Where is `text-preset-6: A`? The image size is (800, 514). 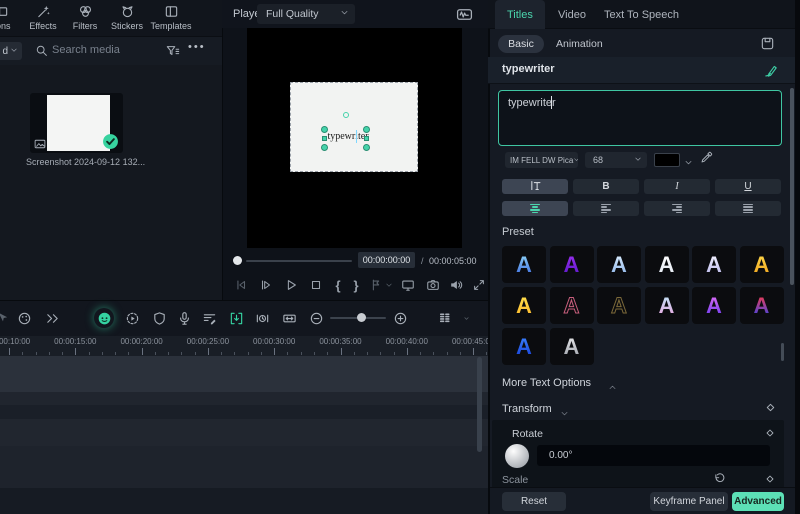 text-preset-6: A is located at coordinates (761, 264).